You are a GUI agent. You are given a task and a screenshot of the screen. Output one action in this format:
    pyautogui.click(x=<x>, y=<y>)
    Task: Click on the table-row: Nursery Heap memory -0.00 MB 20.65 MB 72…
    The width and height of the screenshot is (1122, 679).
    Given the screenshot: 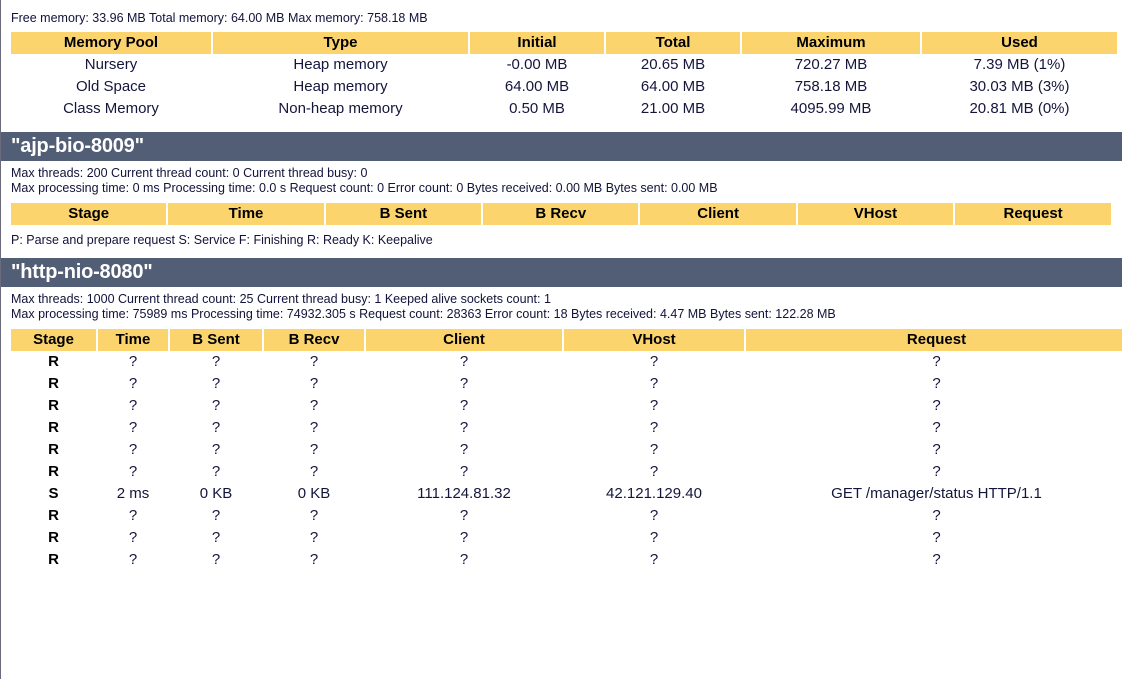 What is the action you would take?
    pyautogui.click(x=564, y=65)
    